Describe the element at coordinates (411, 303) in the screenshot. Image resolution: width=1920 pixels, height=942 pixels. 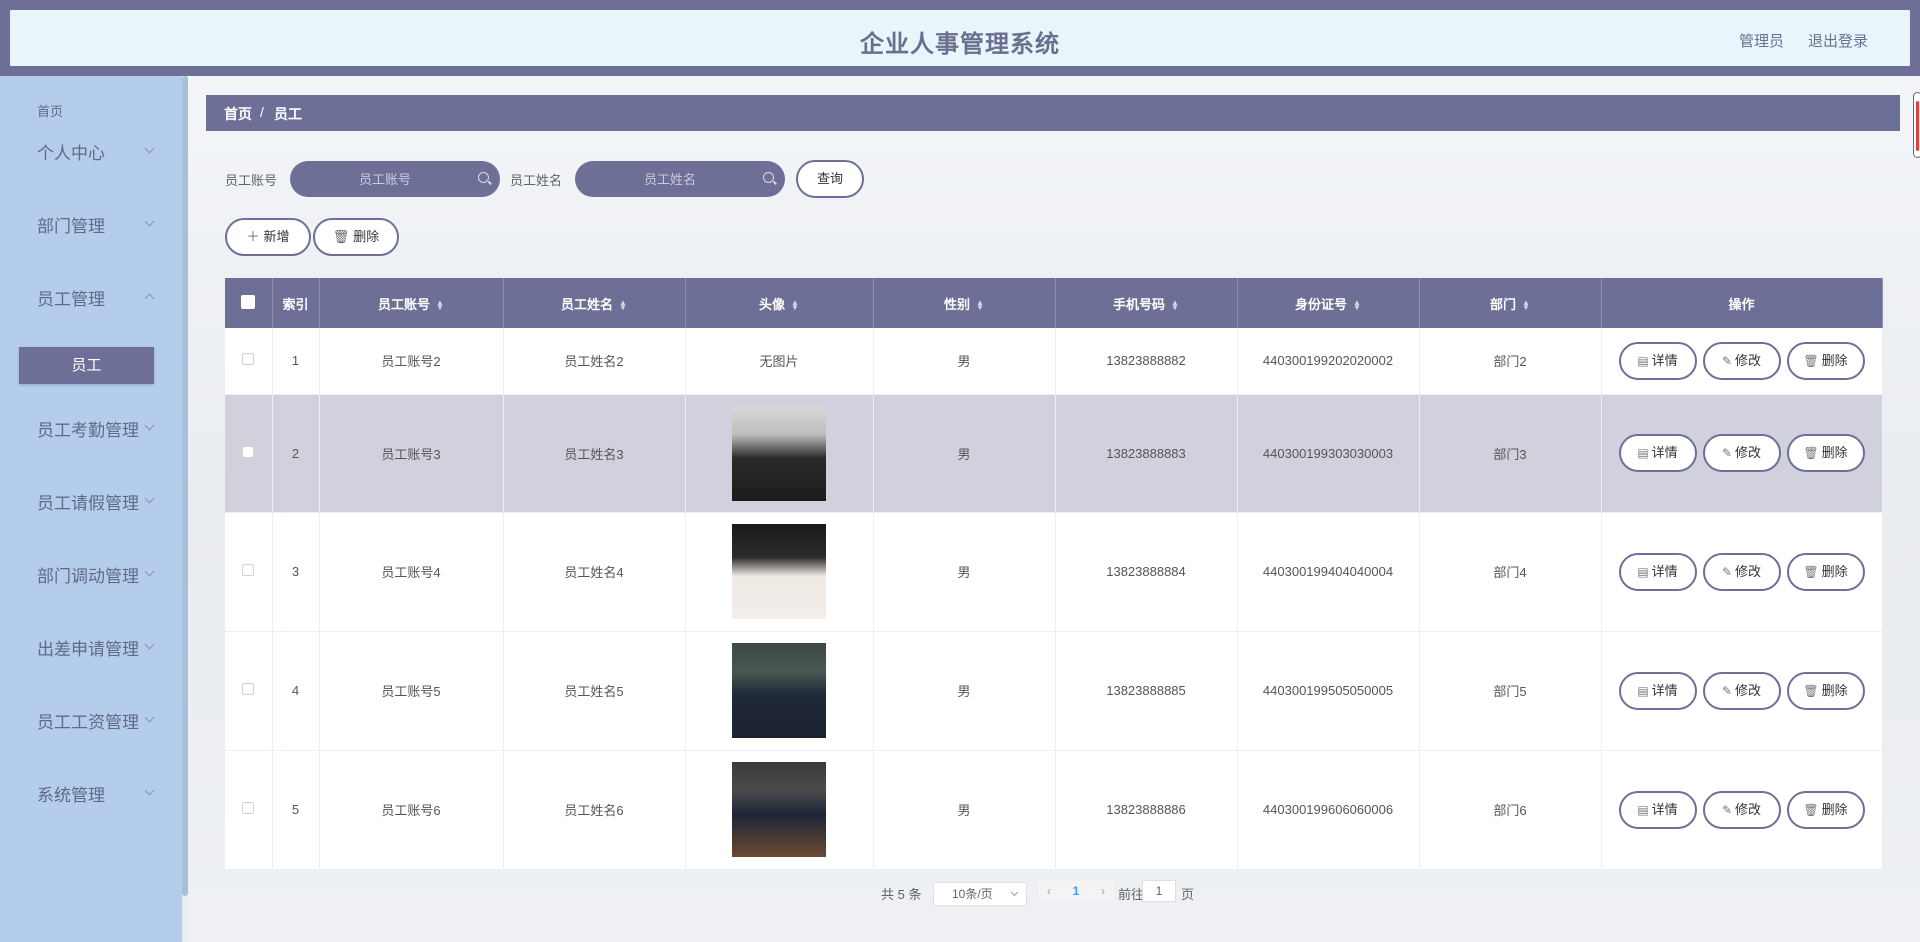
I see `header-account: 员工账号 ▲ ▼` at that location.